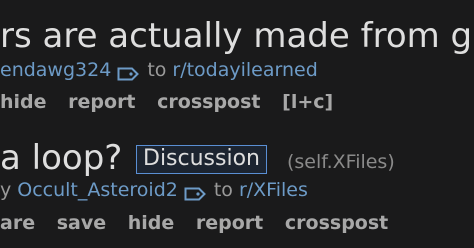 The image size is (474, 248). Describe the element at coordinates (244, 70) in the screenshot. I see `subreddit-link: r/todayilearned` at that location.